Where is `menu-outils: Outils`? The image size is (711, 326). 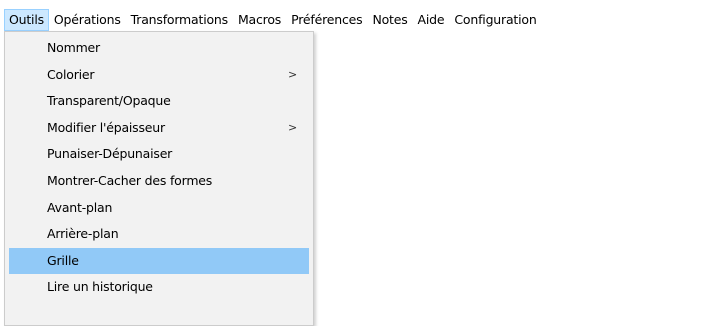 menu-outils: Outils is located at coordinates (26, 20).